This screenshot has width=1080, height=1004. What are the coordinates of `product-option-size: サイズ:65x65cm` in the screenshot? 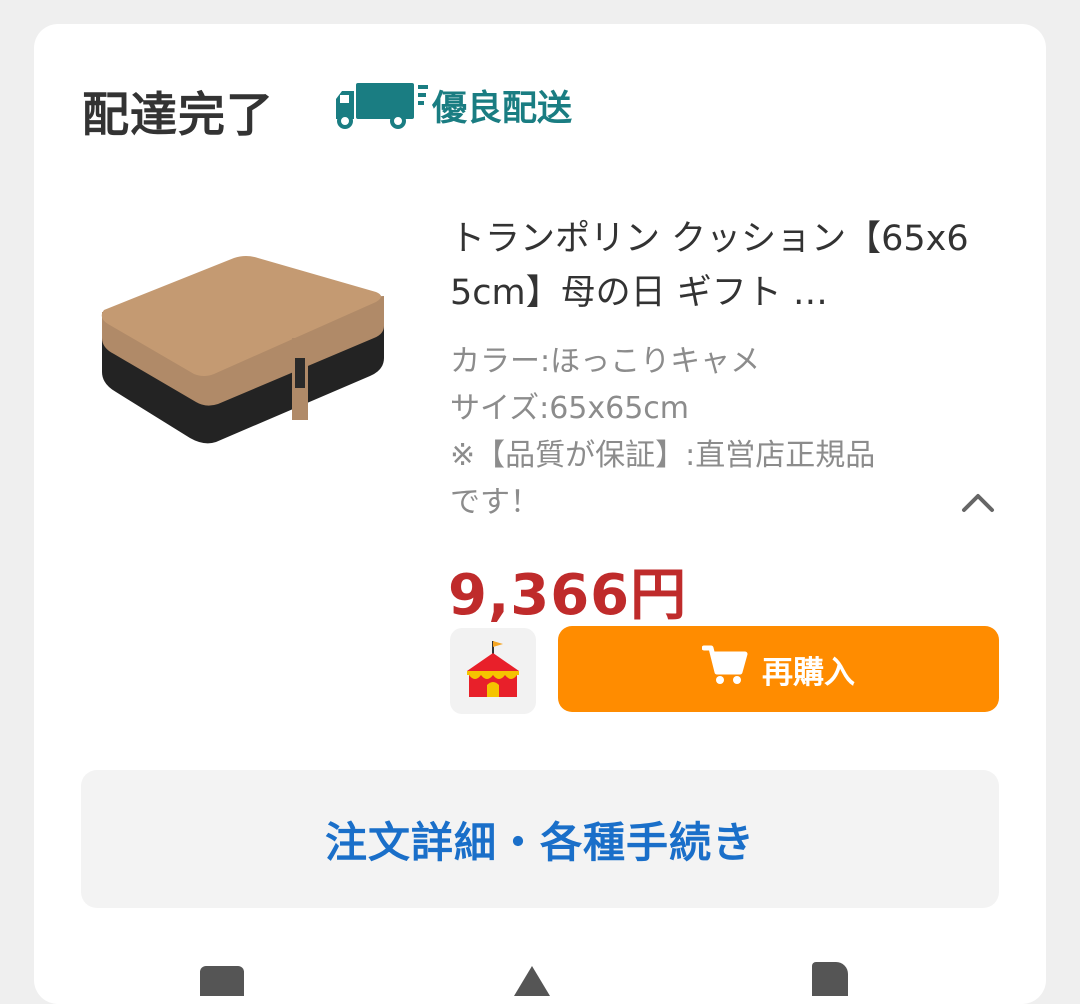 It's located at (570, 408).